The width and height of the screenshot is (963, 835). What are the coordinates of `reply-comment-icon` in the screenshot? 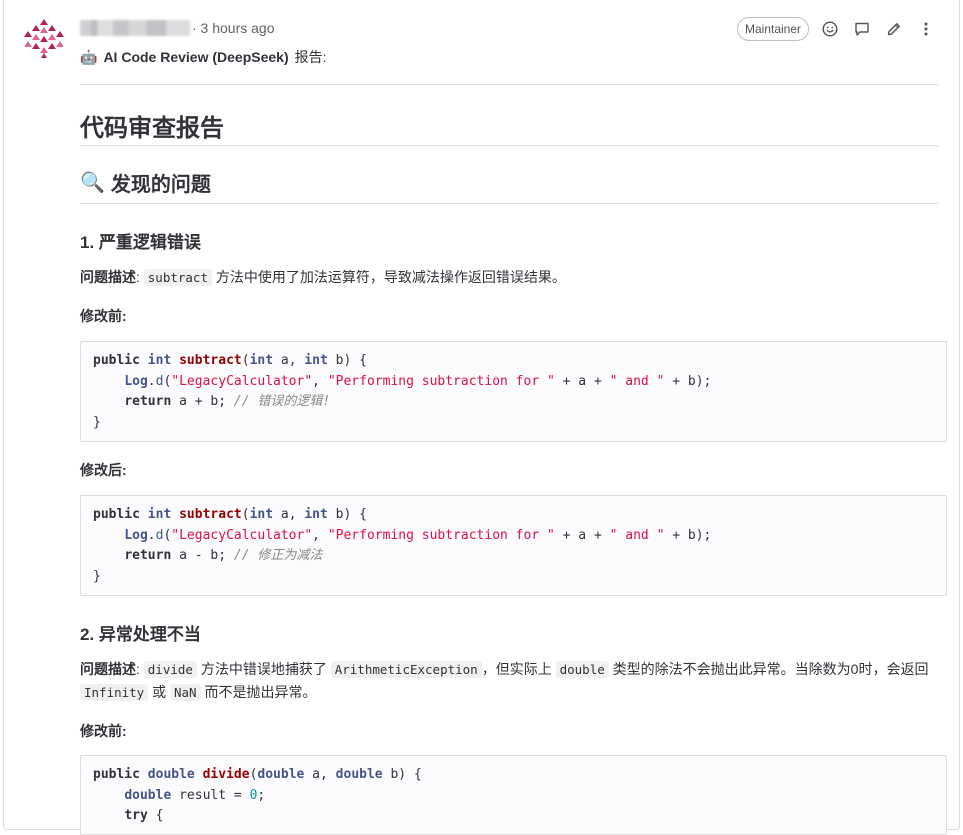 It's located at (862, 29).